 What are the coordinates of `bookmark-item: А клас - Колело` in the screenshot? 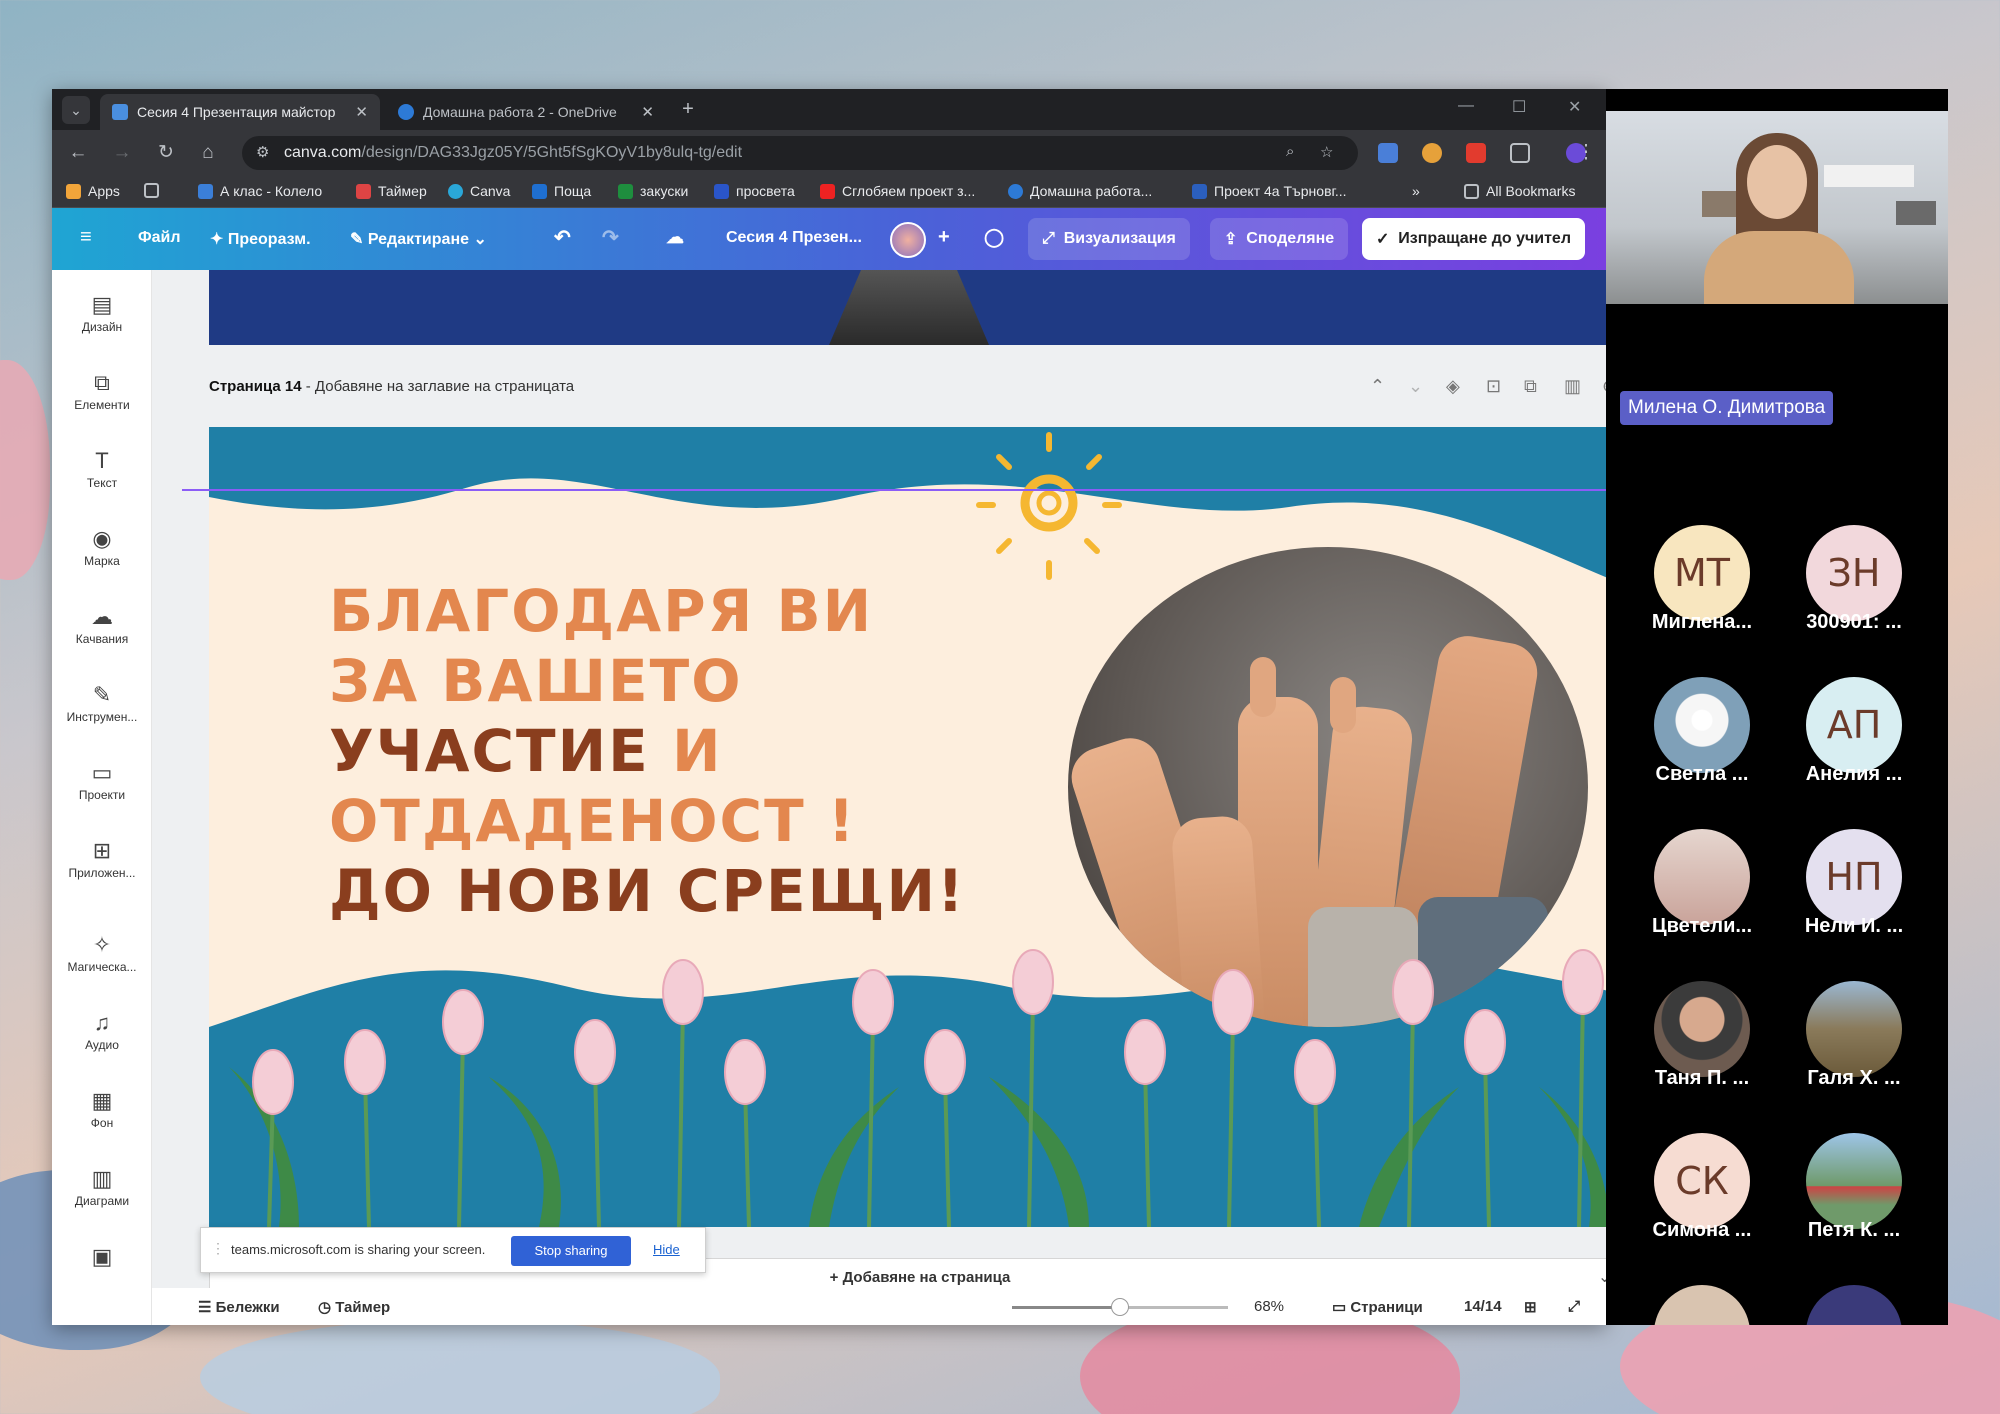 It's located at (260, 191).